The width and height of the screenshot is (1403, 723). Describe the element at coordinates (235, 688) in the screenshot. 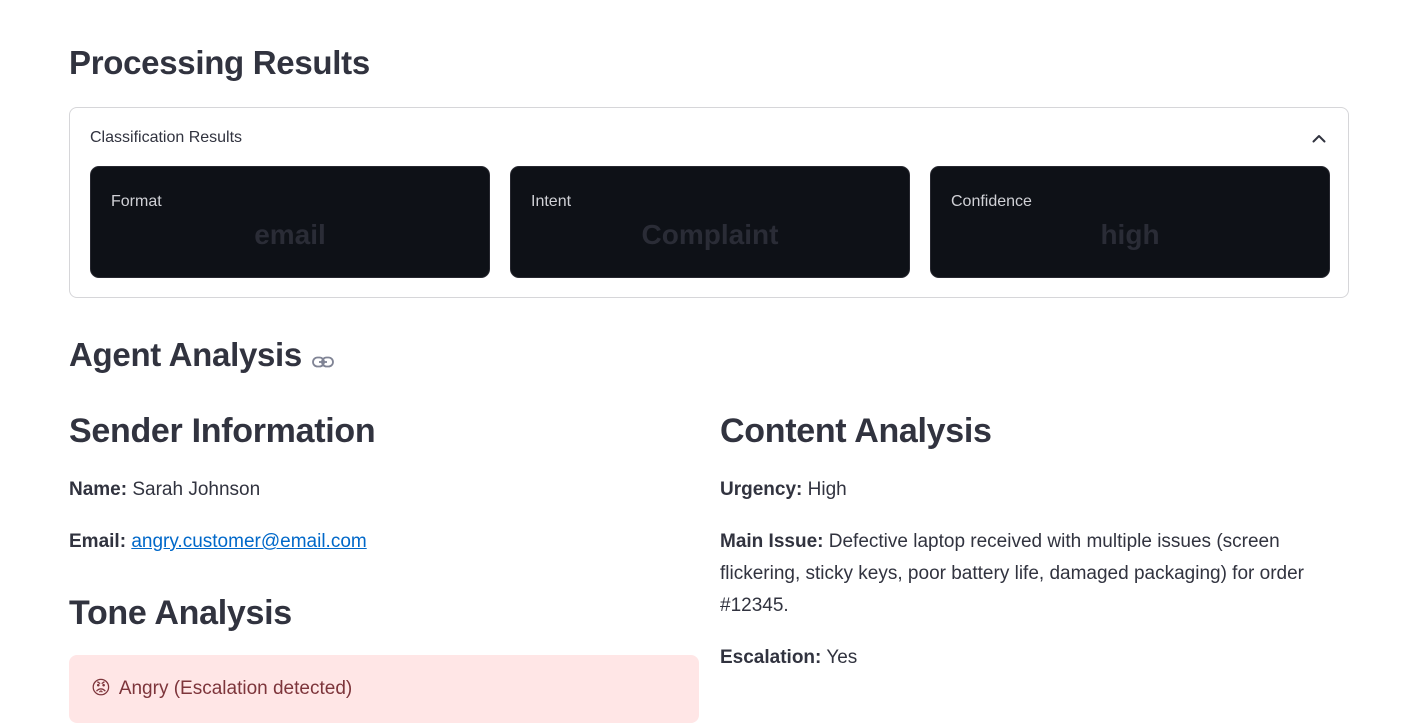

I see `tone-alert-text: Angry (Escalation detected)` at that location.